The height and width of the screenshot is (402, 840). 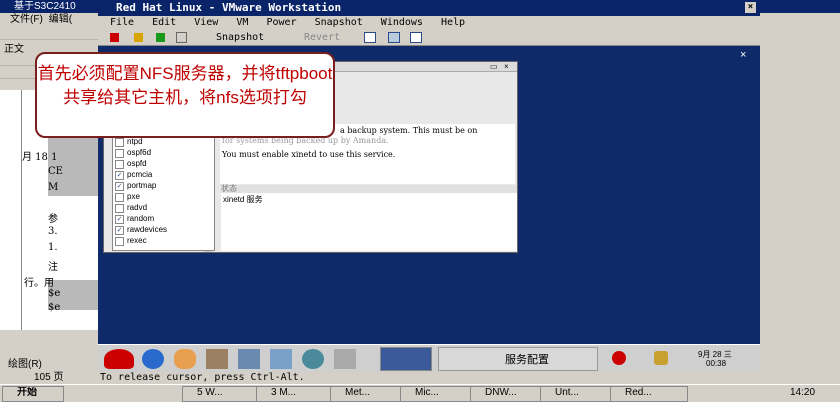 I want to click on stop-icon, so click(x=114, y=37).